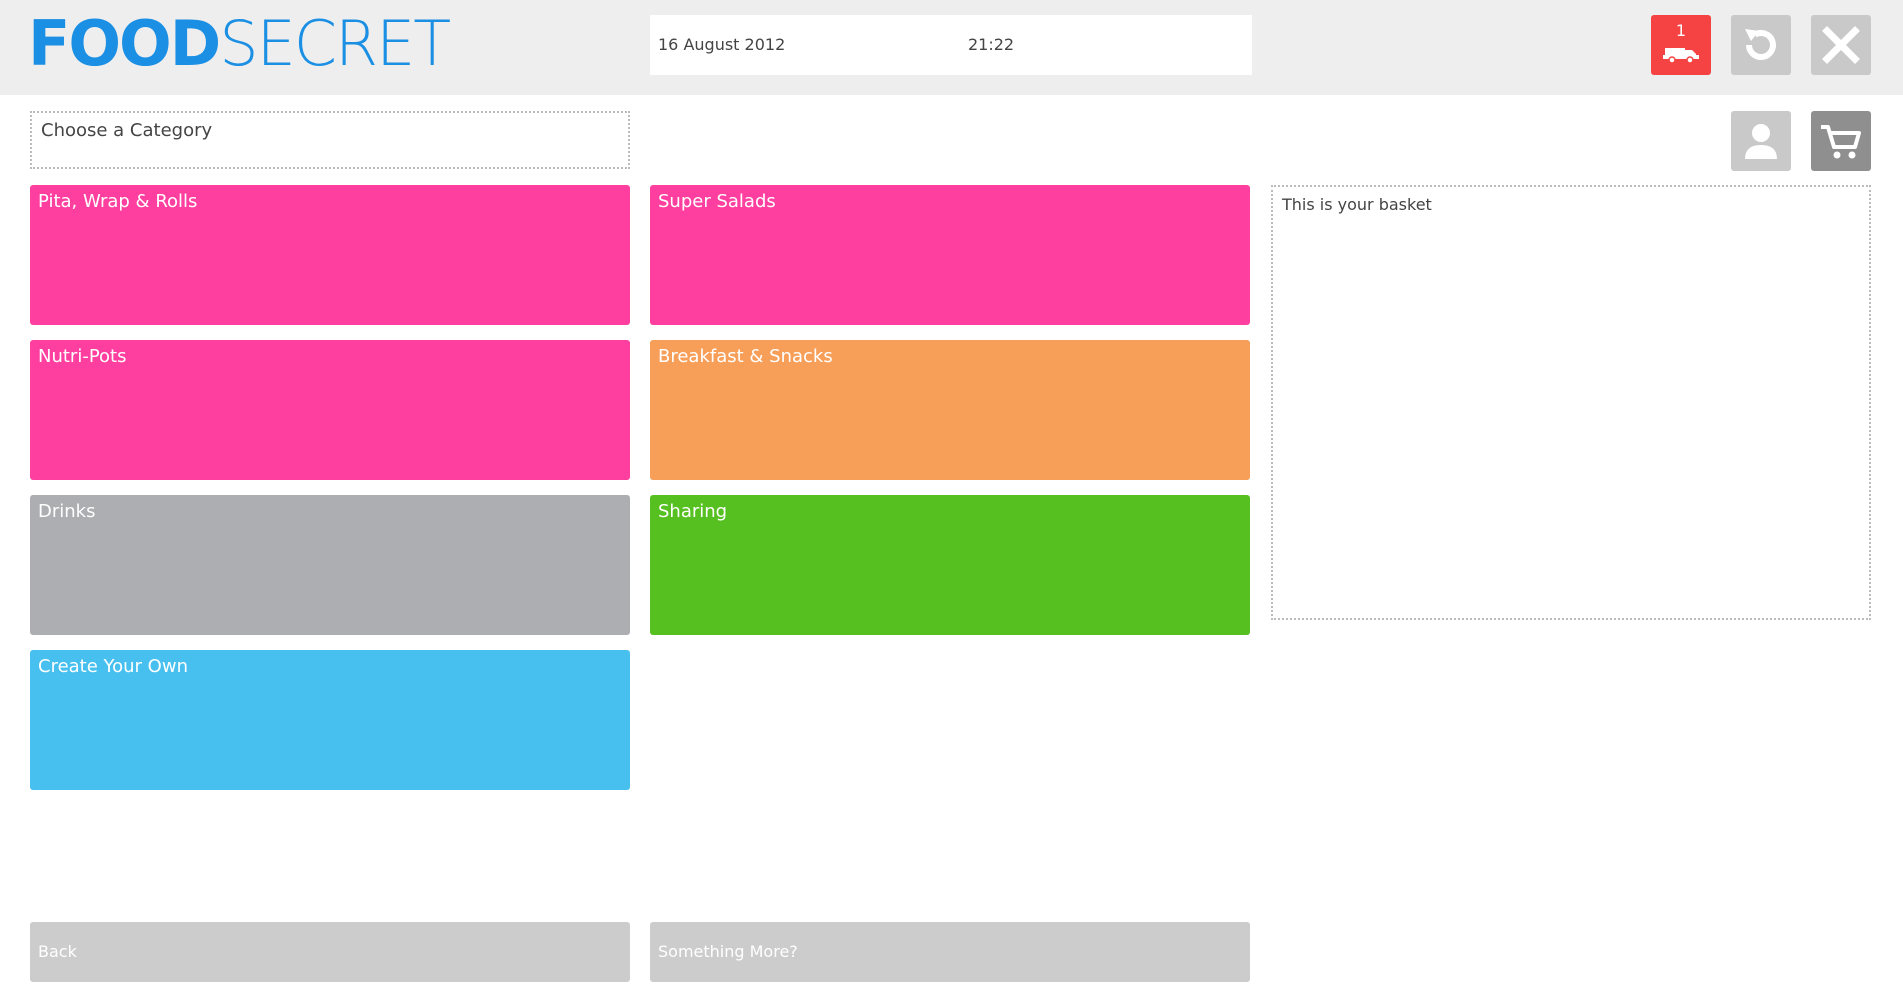 Image resolution: width=1903 pixels, height=1002 pixels. What do you see at coordinates (991, 44) in the screenshot?
I see `current-time: 21:22` at bounding box center [991, 44].